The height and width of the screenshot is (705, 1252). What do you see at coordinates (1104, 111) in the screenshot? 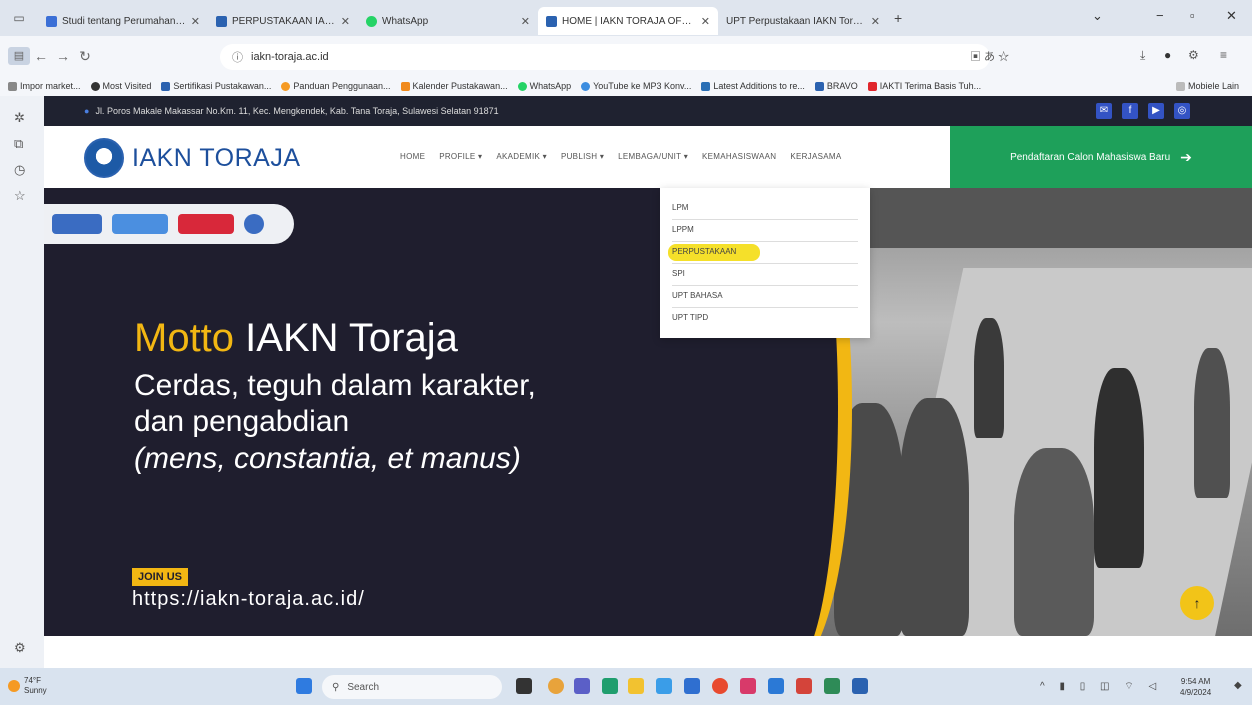
I see `email-icon: ✉` at bounding box center [1104, 111].